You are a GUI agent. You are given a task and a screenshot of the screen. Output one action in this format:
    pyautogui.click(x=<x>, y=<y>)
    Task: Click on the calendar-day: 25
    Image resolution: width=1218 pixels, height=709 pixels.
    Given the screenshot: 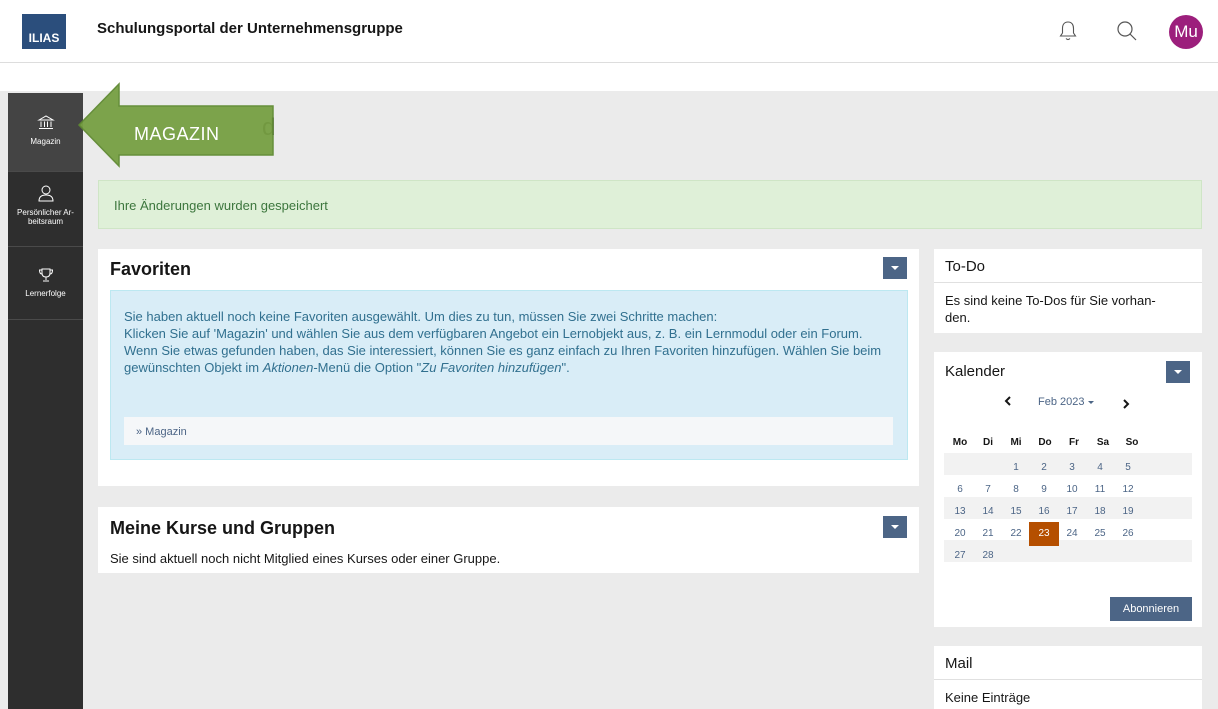 What is the action you would take?
    pyautogui.click(x=1100, y=534)
    